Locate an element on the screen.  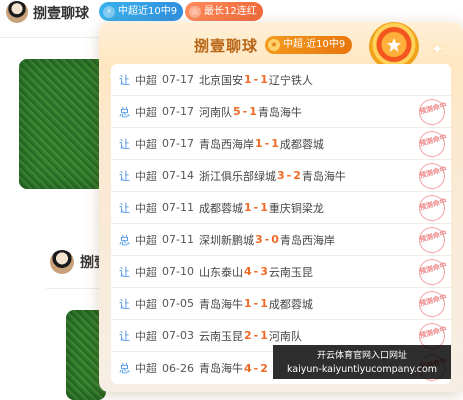
post-thumbnail is located at coordinates (62, 124).